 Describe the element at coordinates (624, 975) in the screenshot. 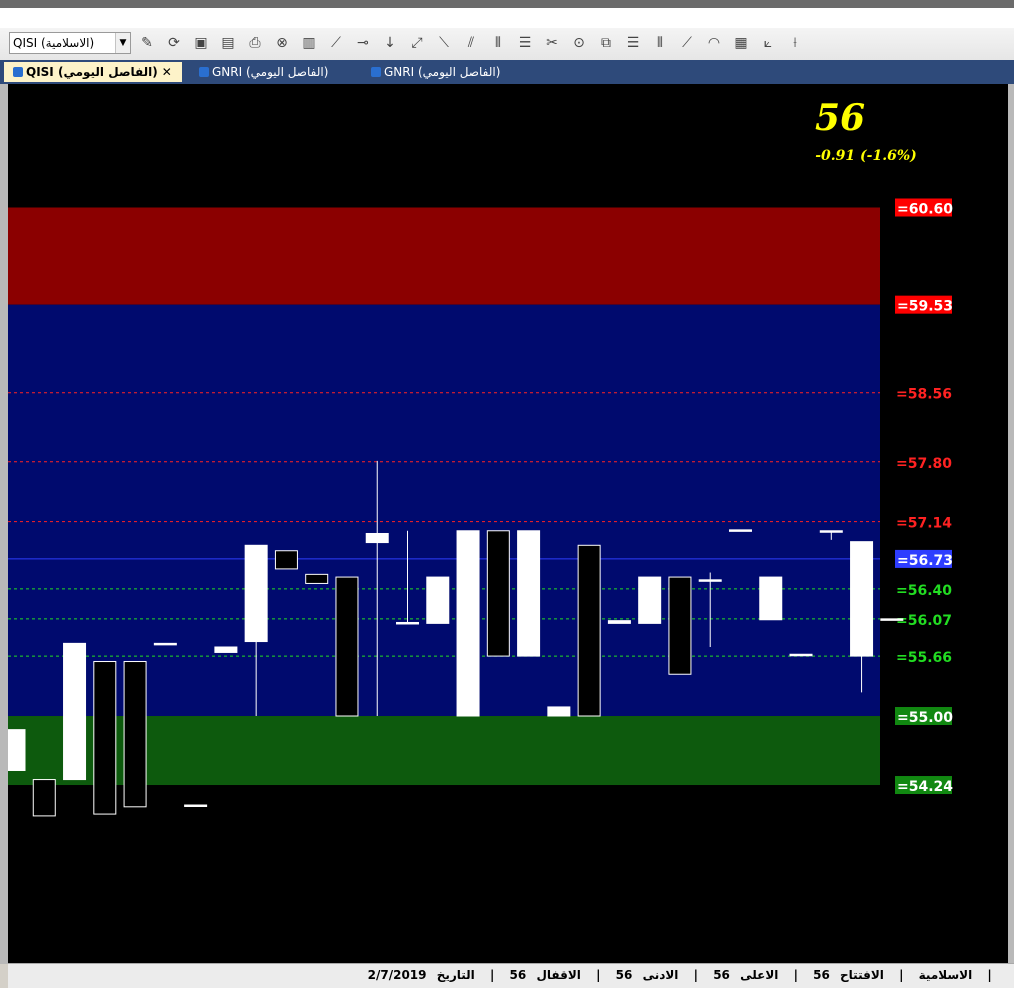

I see `status-low-value: 56` at that location.